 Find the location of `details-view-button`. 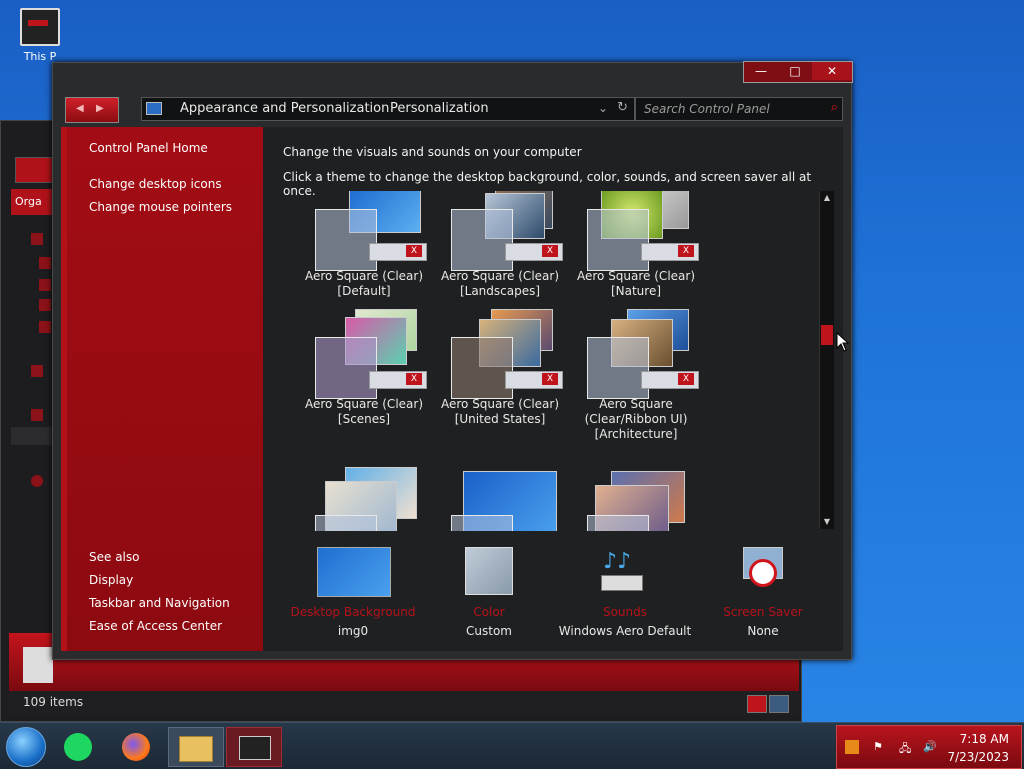

details-view-button is located at coordinates (757, 704).